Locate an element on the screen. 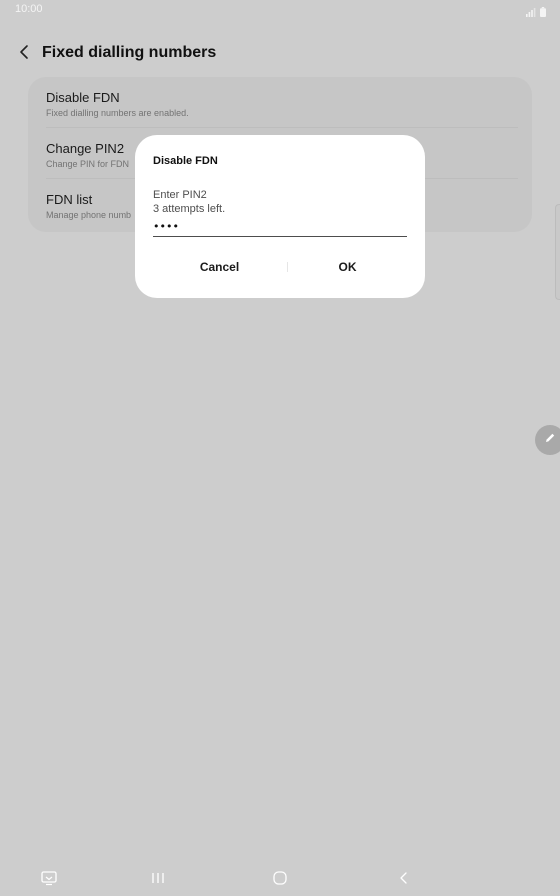 Image resolution: width=560 pixels, height=896 pixels. edge-panel-handle is located at coordinates (557, 252).